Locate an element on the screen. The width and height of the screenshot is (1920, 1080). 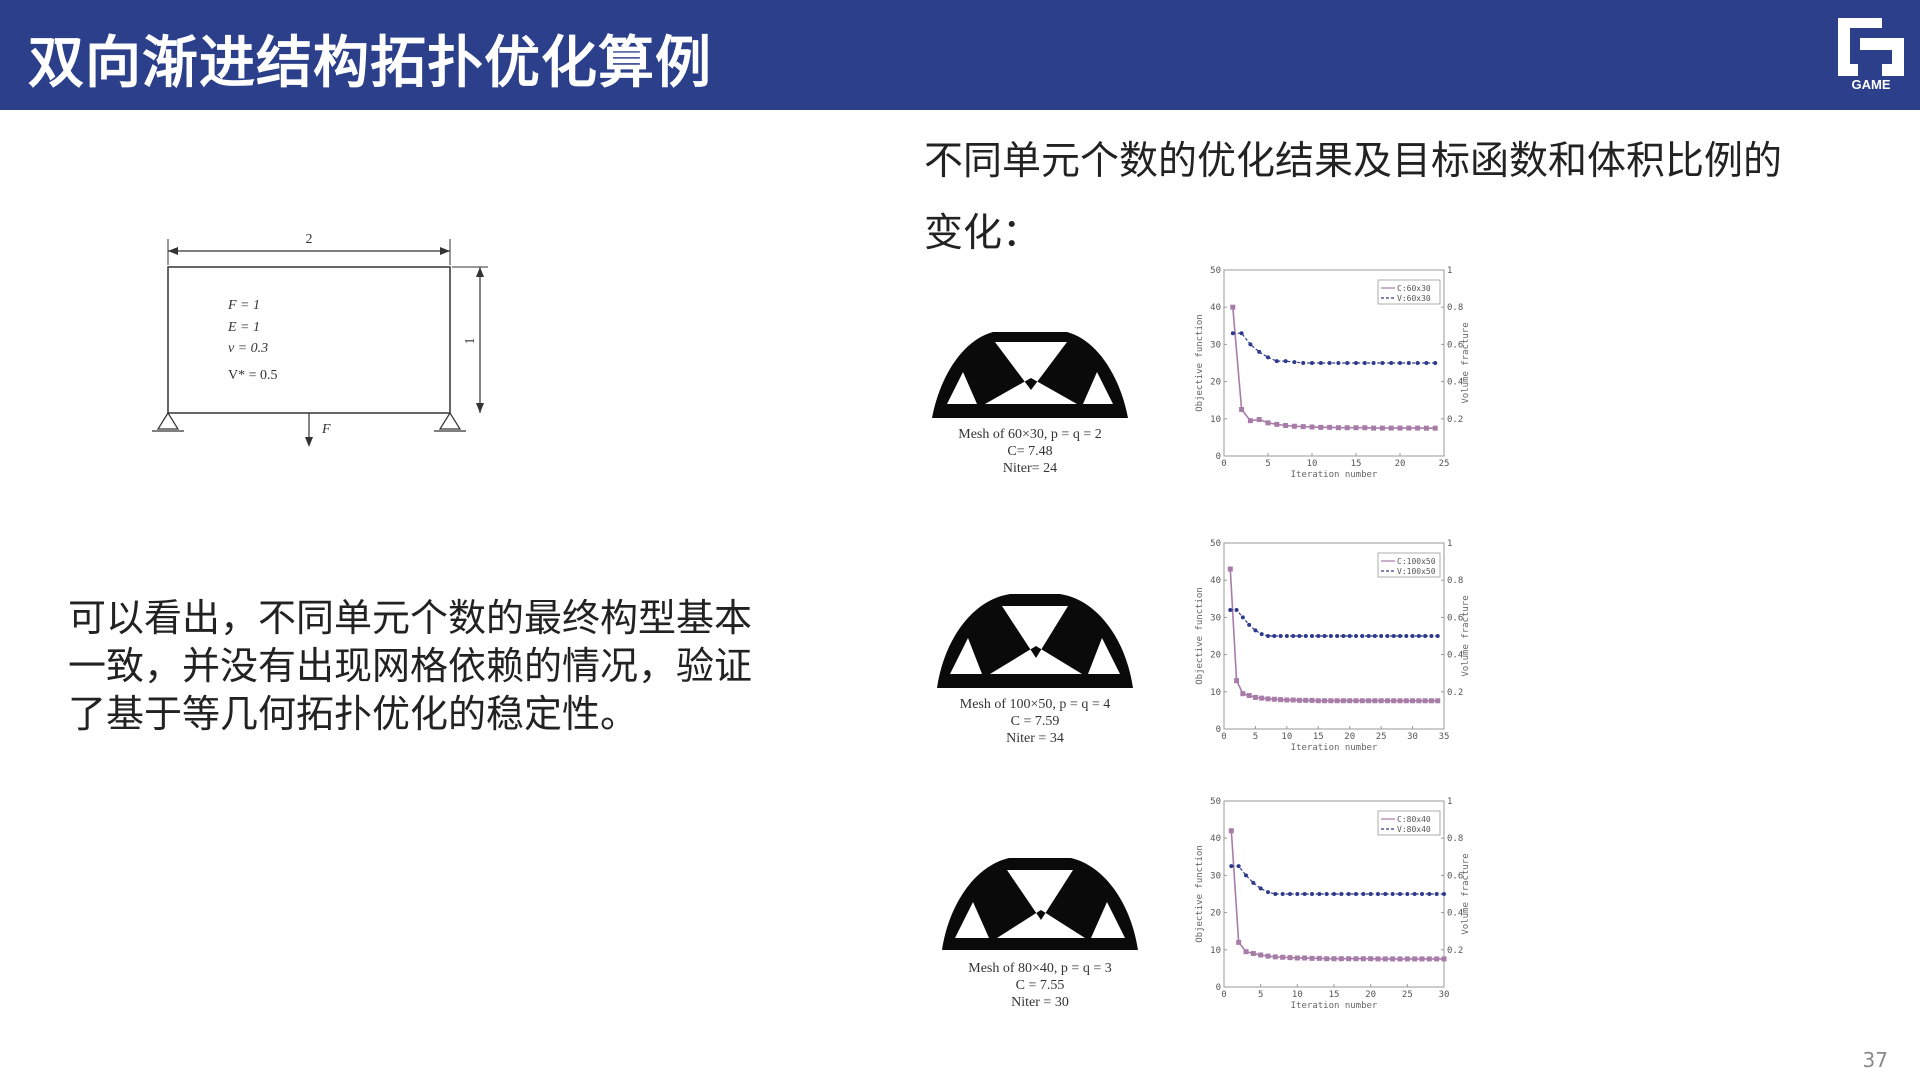
design-domain is located at coordinates (309, 340).